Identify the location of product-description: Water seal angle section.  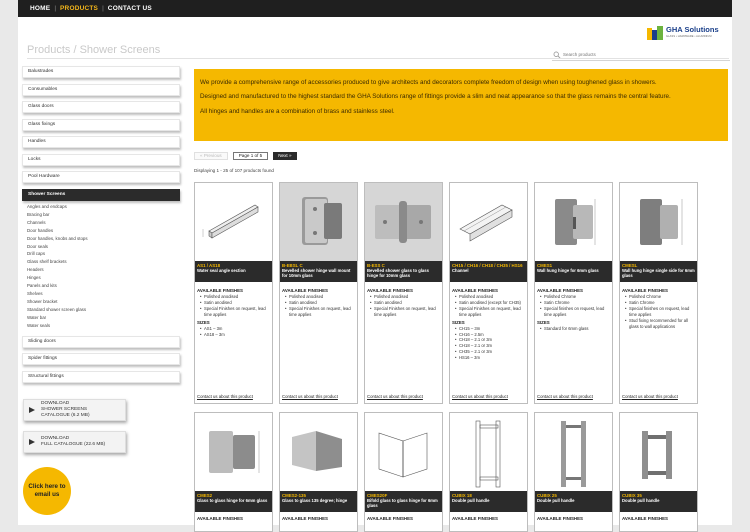
(221, 271).